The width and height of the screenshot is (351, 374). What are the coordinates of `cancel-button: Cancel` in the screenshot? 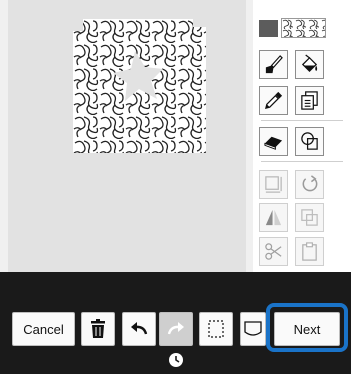 It's located at (43, 329).